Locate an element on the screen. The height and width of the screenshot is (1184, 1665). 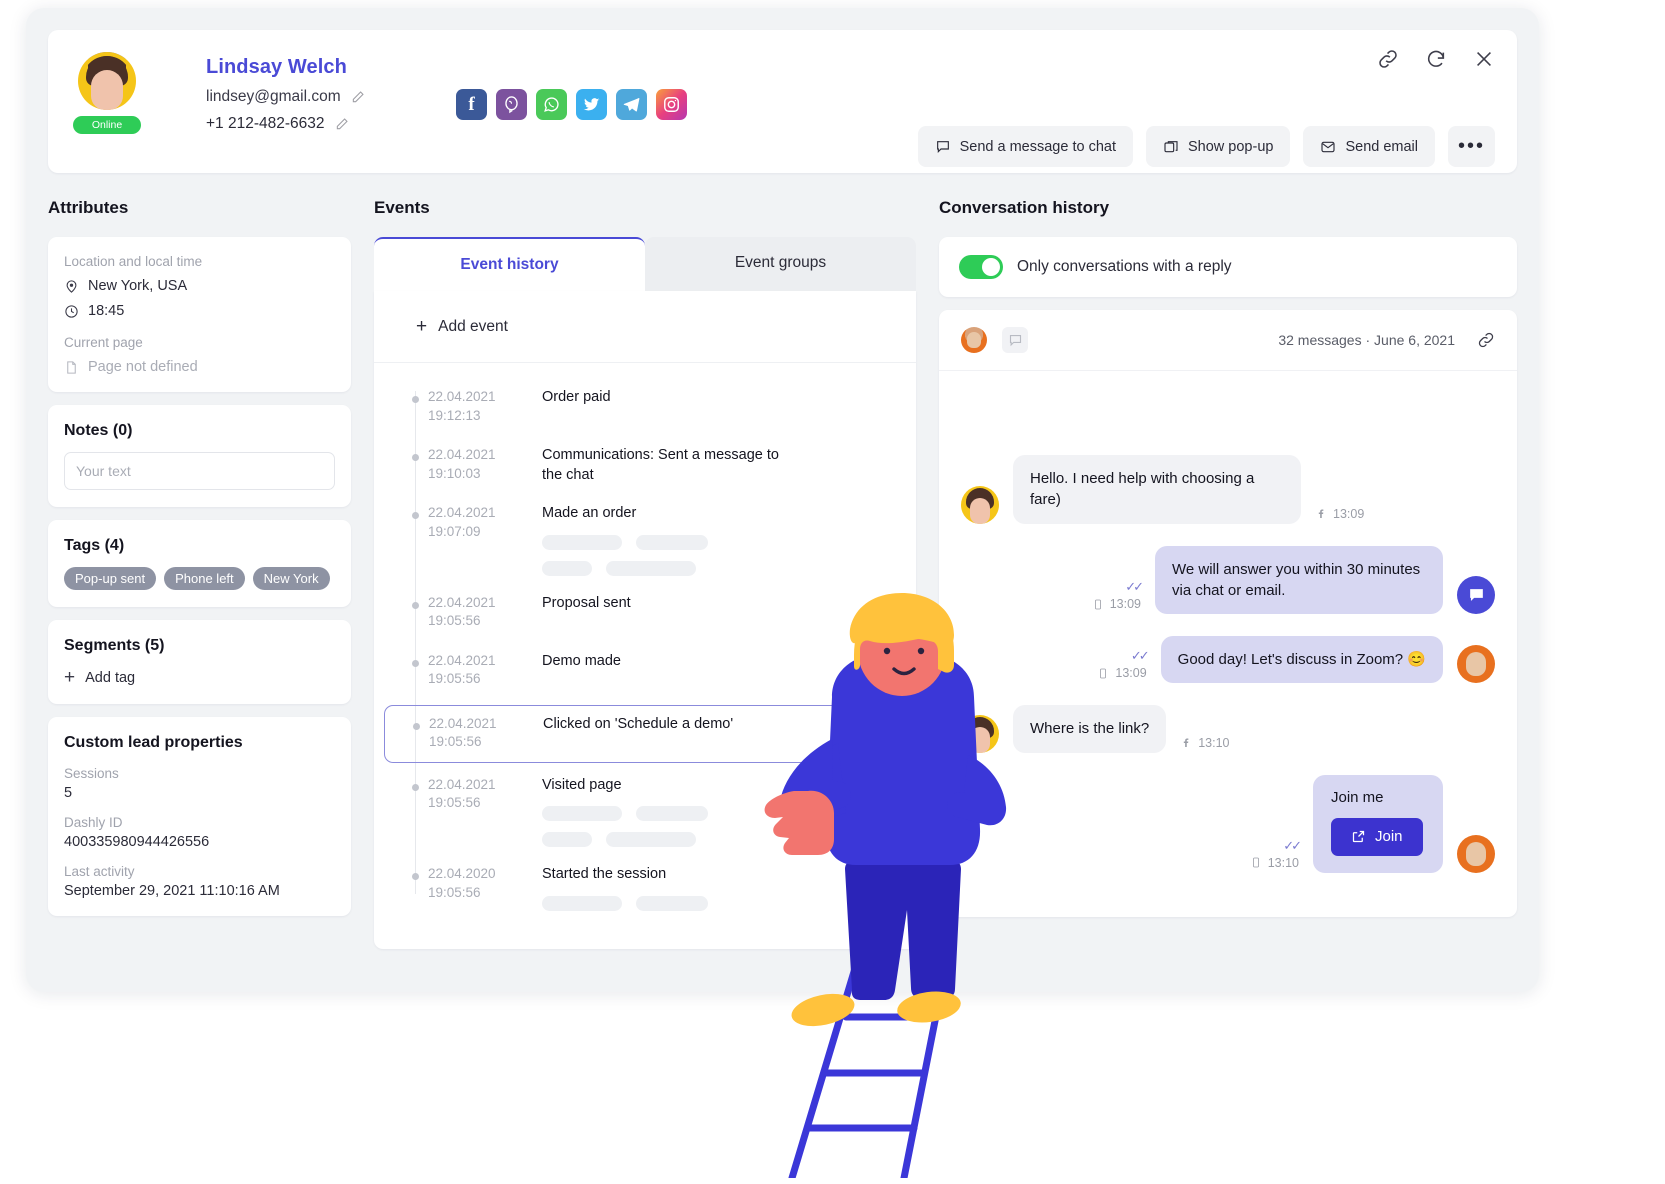
event-name: Clicked on 'Schedule a demo' is located at coordinates (638, 723).